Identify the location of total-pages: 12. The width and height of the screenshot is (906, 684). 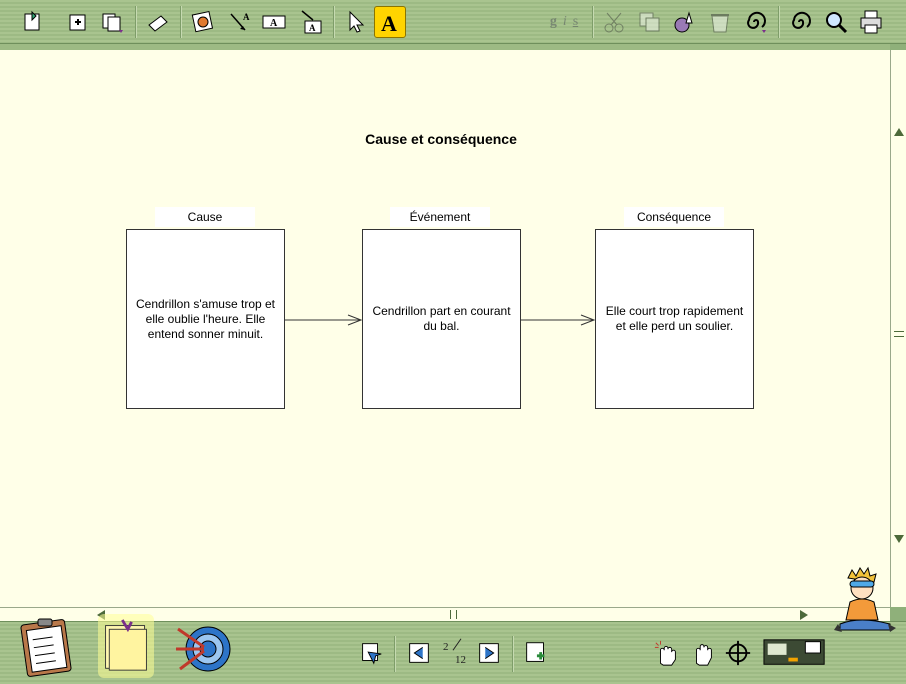
(460, 660).